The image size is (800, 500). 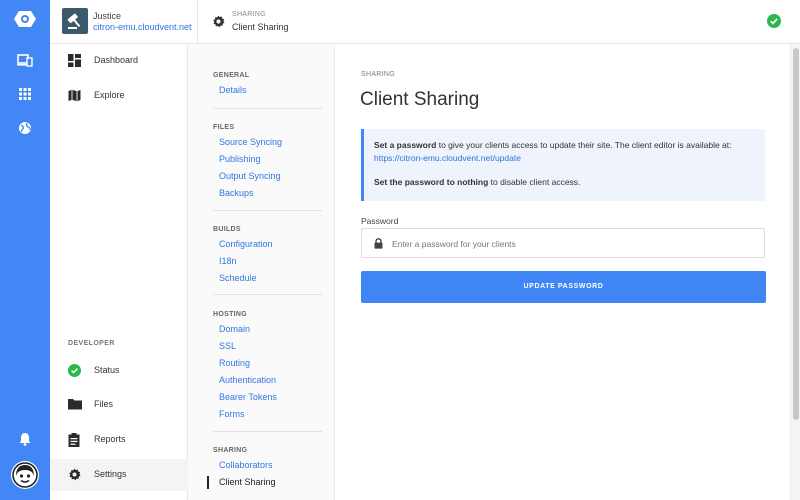 What do you see at coordinates (231, 75) in the screenshot?
I see `subnav-heading: GENERAL` at bounding box center [231, 75].